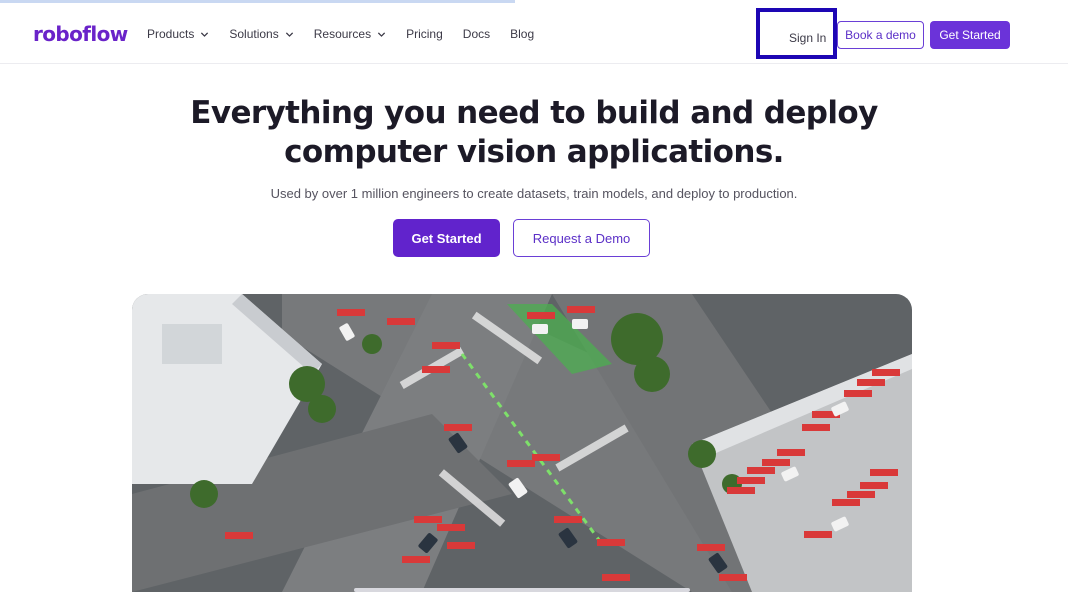  Describe the element at coordinates (581, 238) in the screenshot. I see `request-demo-button: Request a Demo` at that location.